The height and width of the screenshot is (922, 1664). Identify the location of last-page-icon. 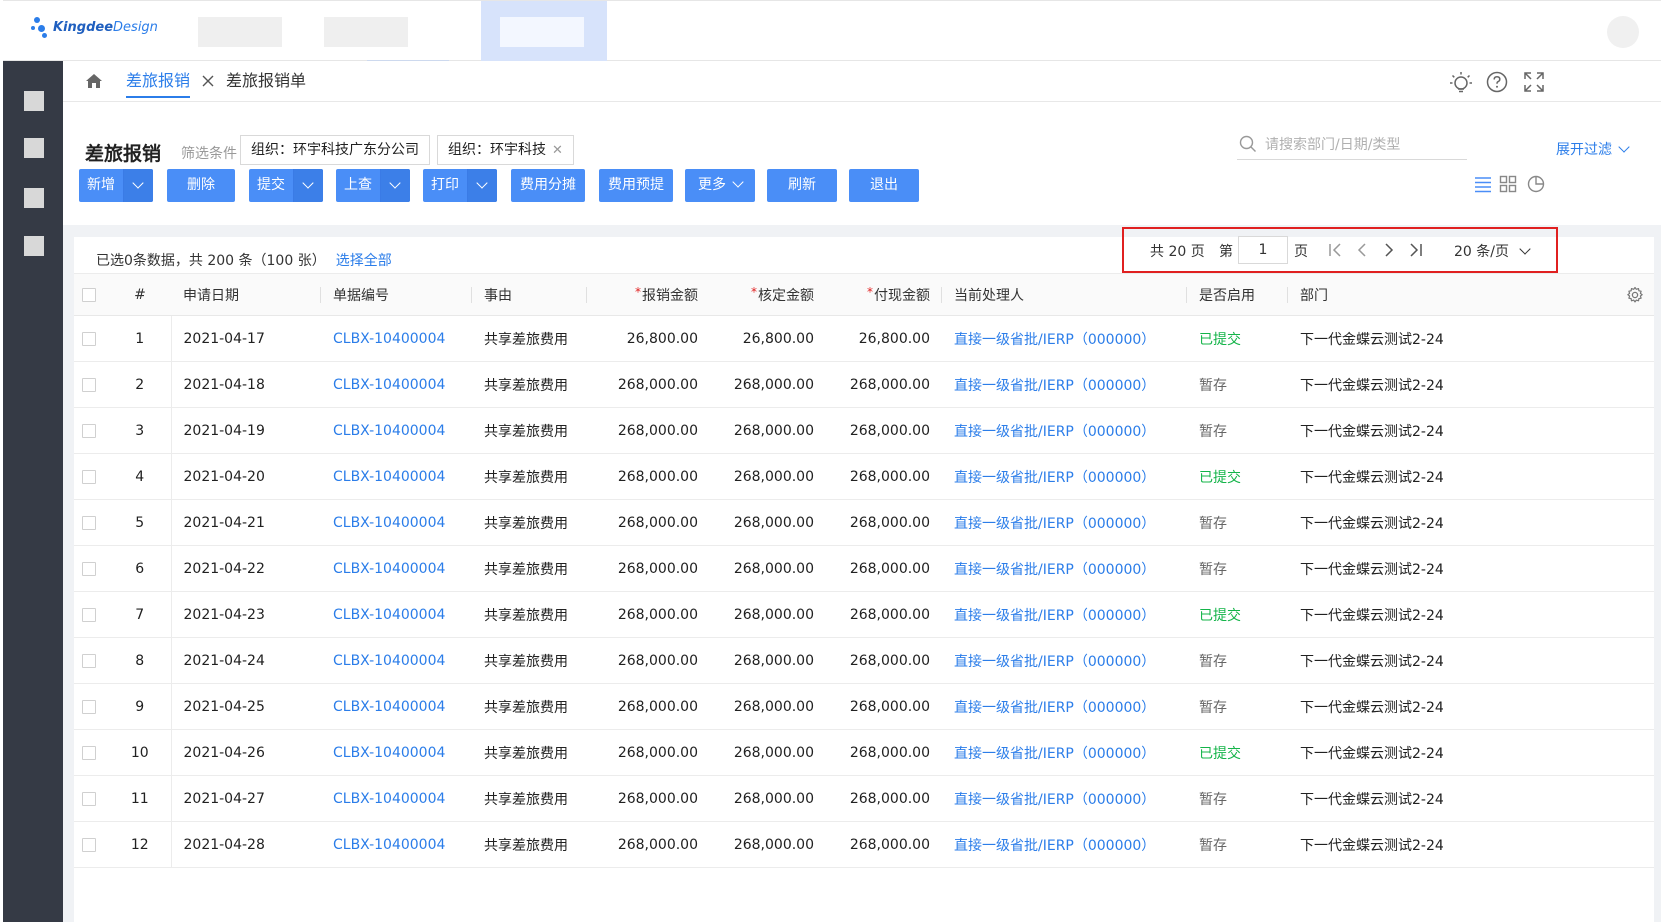
(1415, 250).